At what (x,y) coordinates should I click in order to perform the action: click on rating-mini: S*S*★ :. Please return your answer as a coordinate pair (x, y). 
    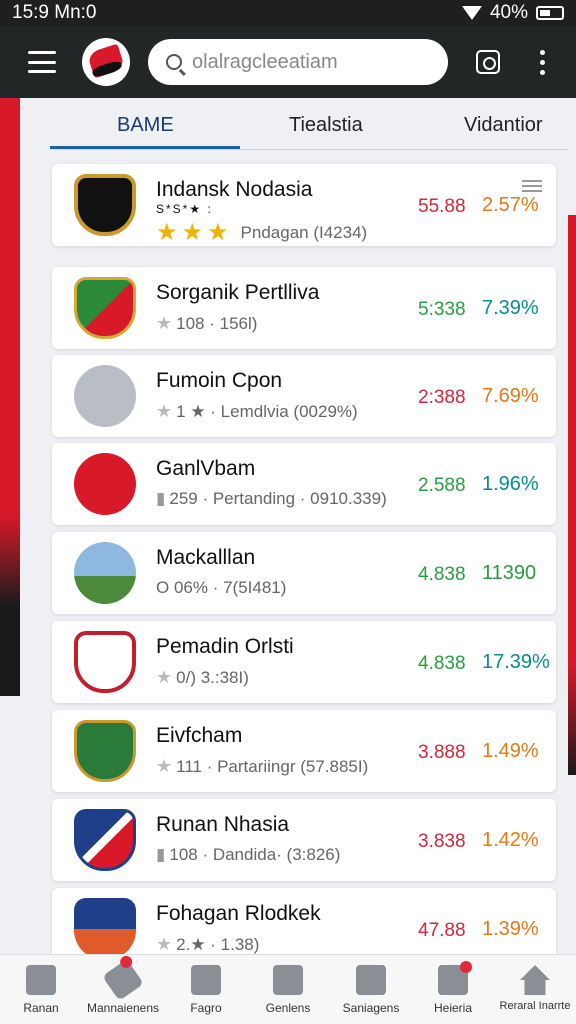
    Looking at the image, I should click on (184, 209).